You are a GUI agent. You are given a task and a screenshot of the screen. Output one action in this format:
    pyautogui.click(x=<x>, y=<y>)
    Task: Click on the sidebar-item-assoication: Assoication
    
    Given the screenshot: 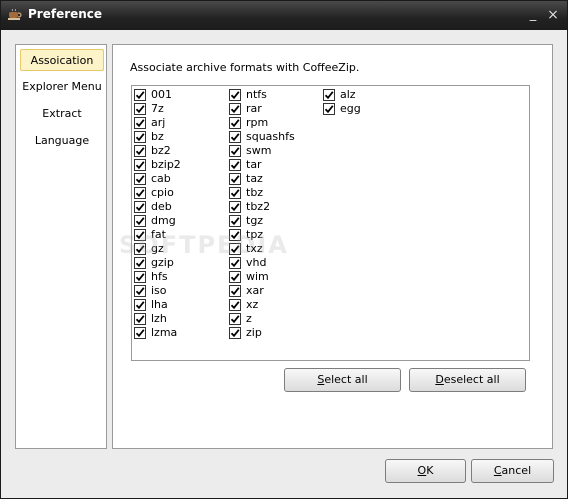 What is the action you would take?
    pyautogui.click(x=62, y=60)
    